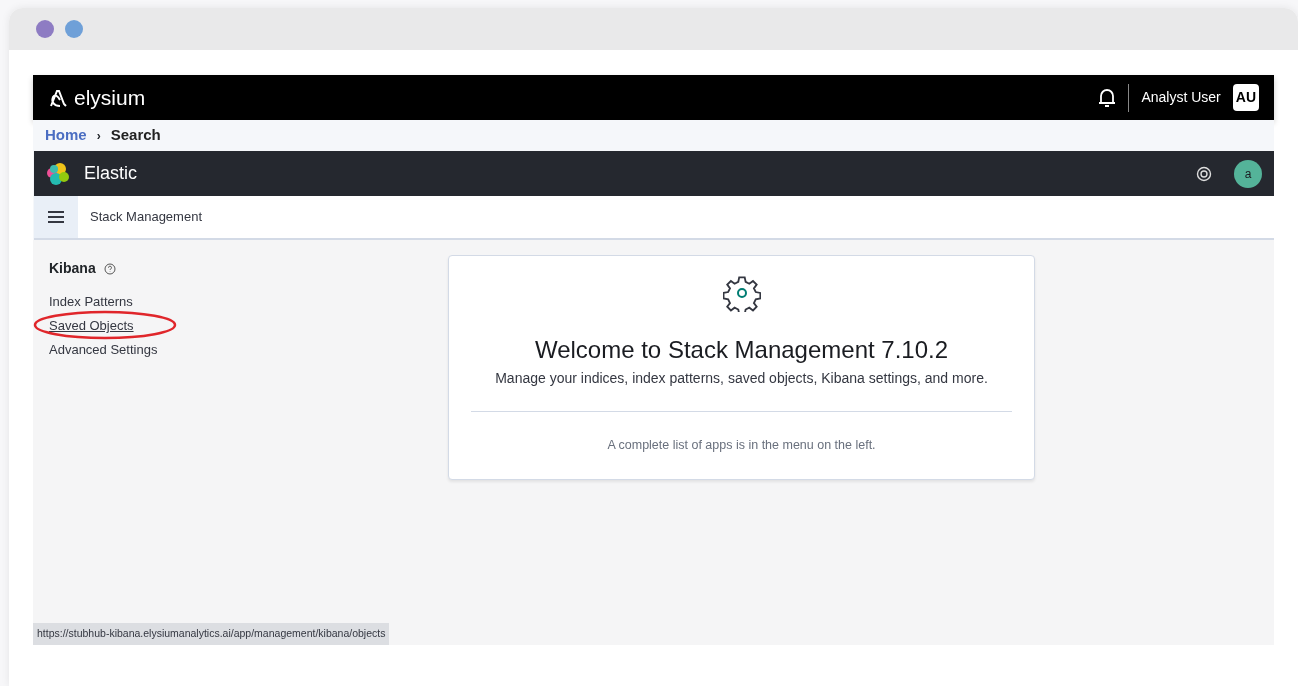 The height and width of the screenshot is (686, 1298). I want to click on welcome-title: Welcome to Stack Management 7.10.2, so click(741, 350).